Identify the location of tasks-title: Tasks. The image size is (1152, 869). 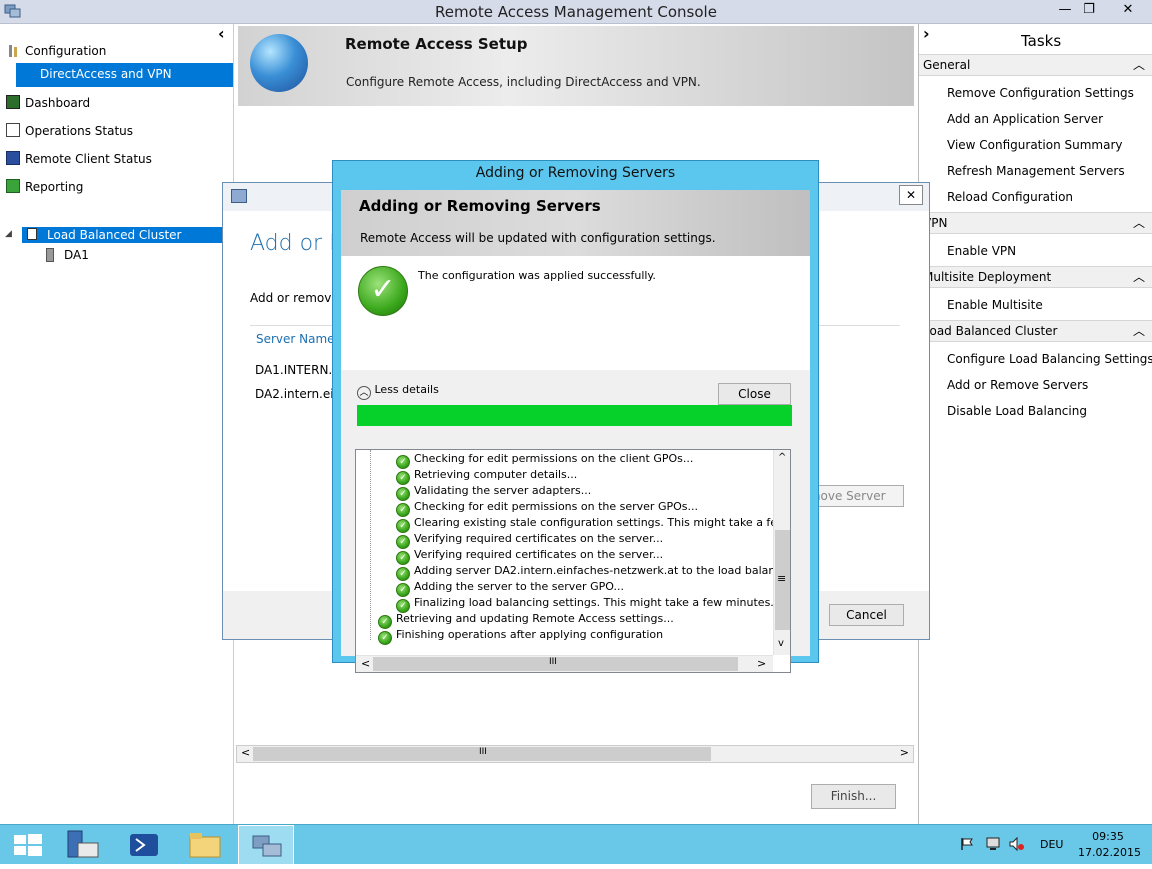
(1041, 41).